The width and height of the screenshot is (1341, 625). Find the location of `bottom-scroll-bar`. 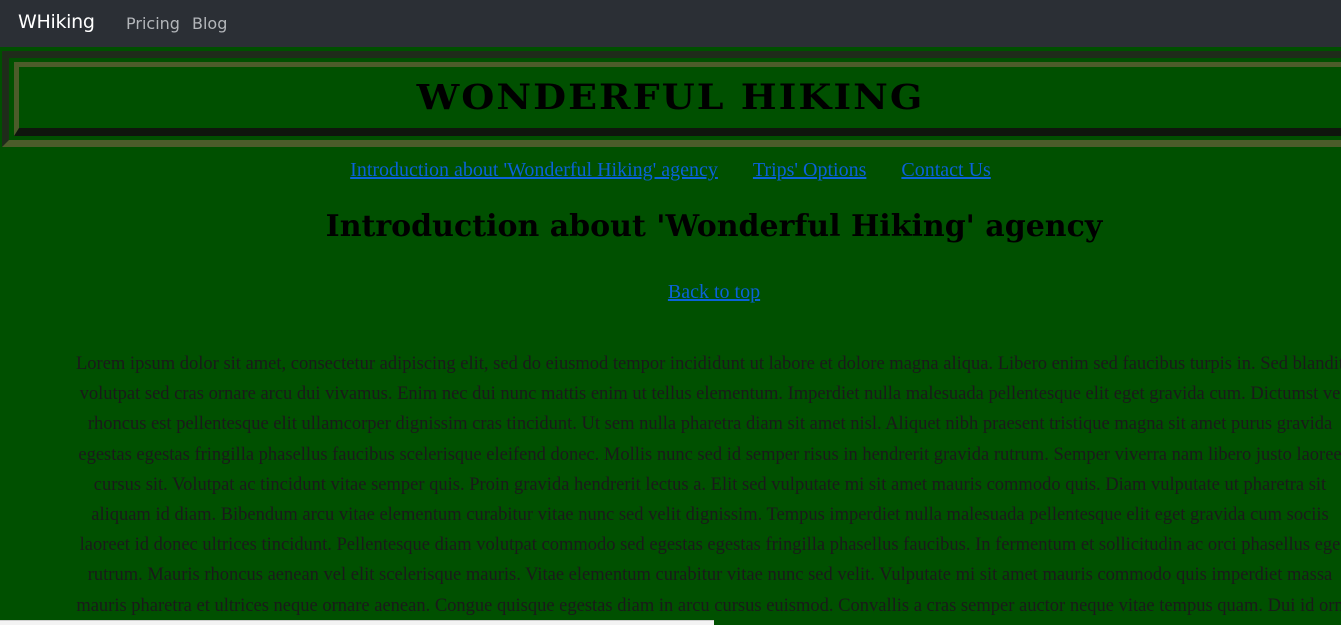

bottom-scroll-bar is located at coordinates (357, 622).